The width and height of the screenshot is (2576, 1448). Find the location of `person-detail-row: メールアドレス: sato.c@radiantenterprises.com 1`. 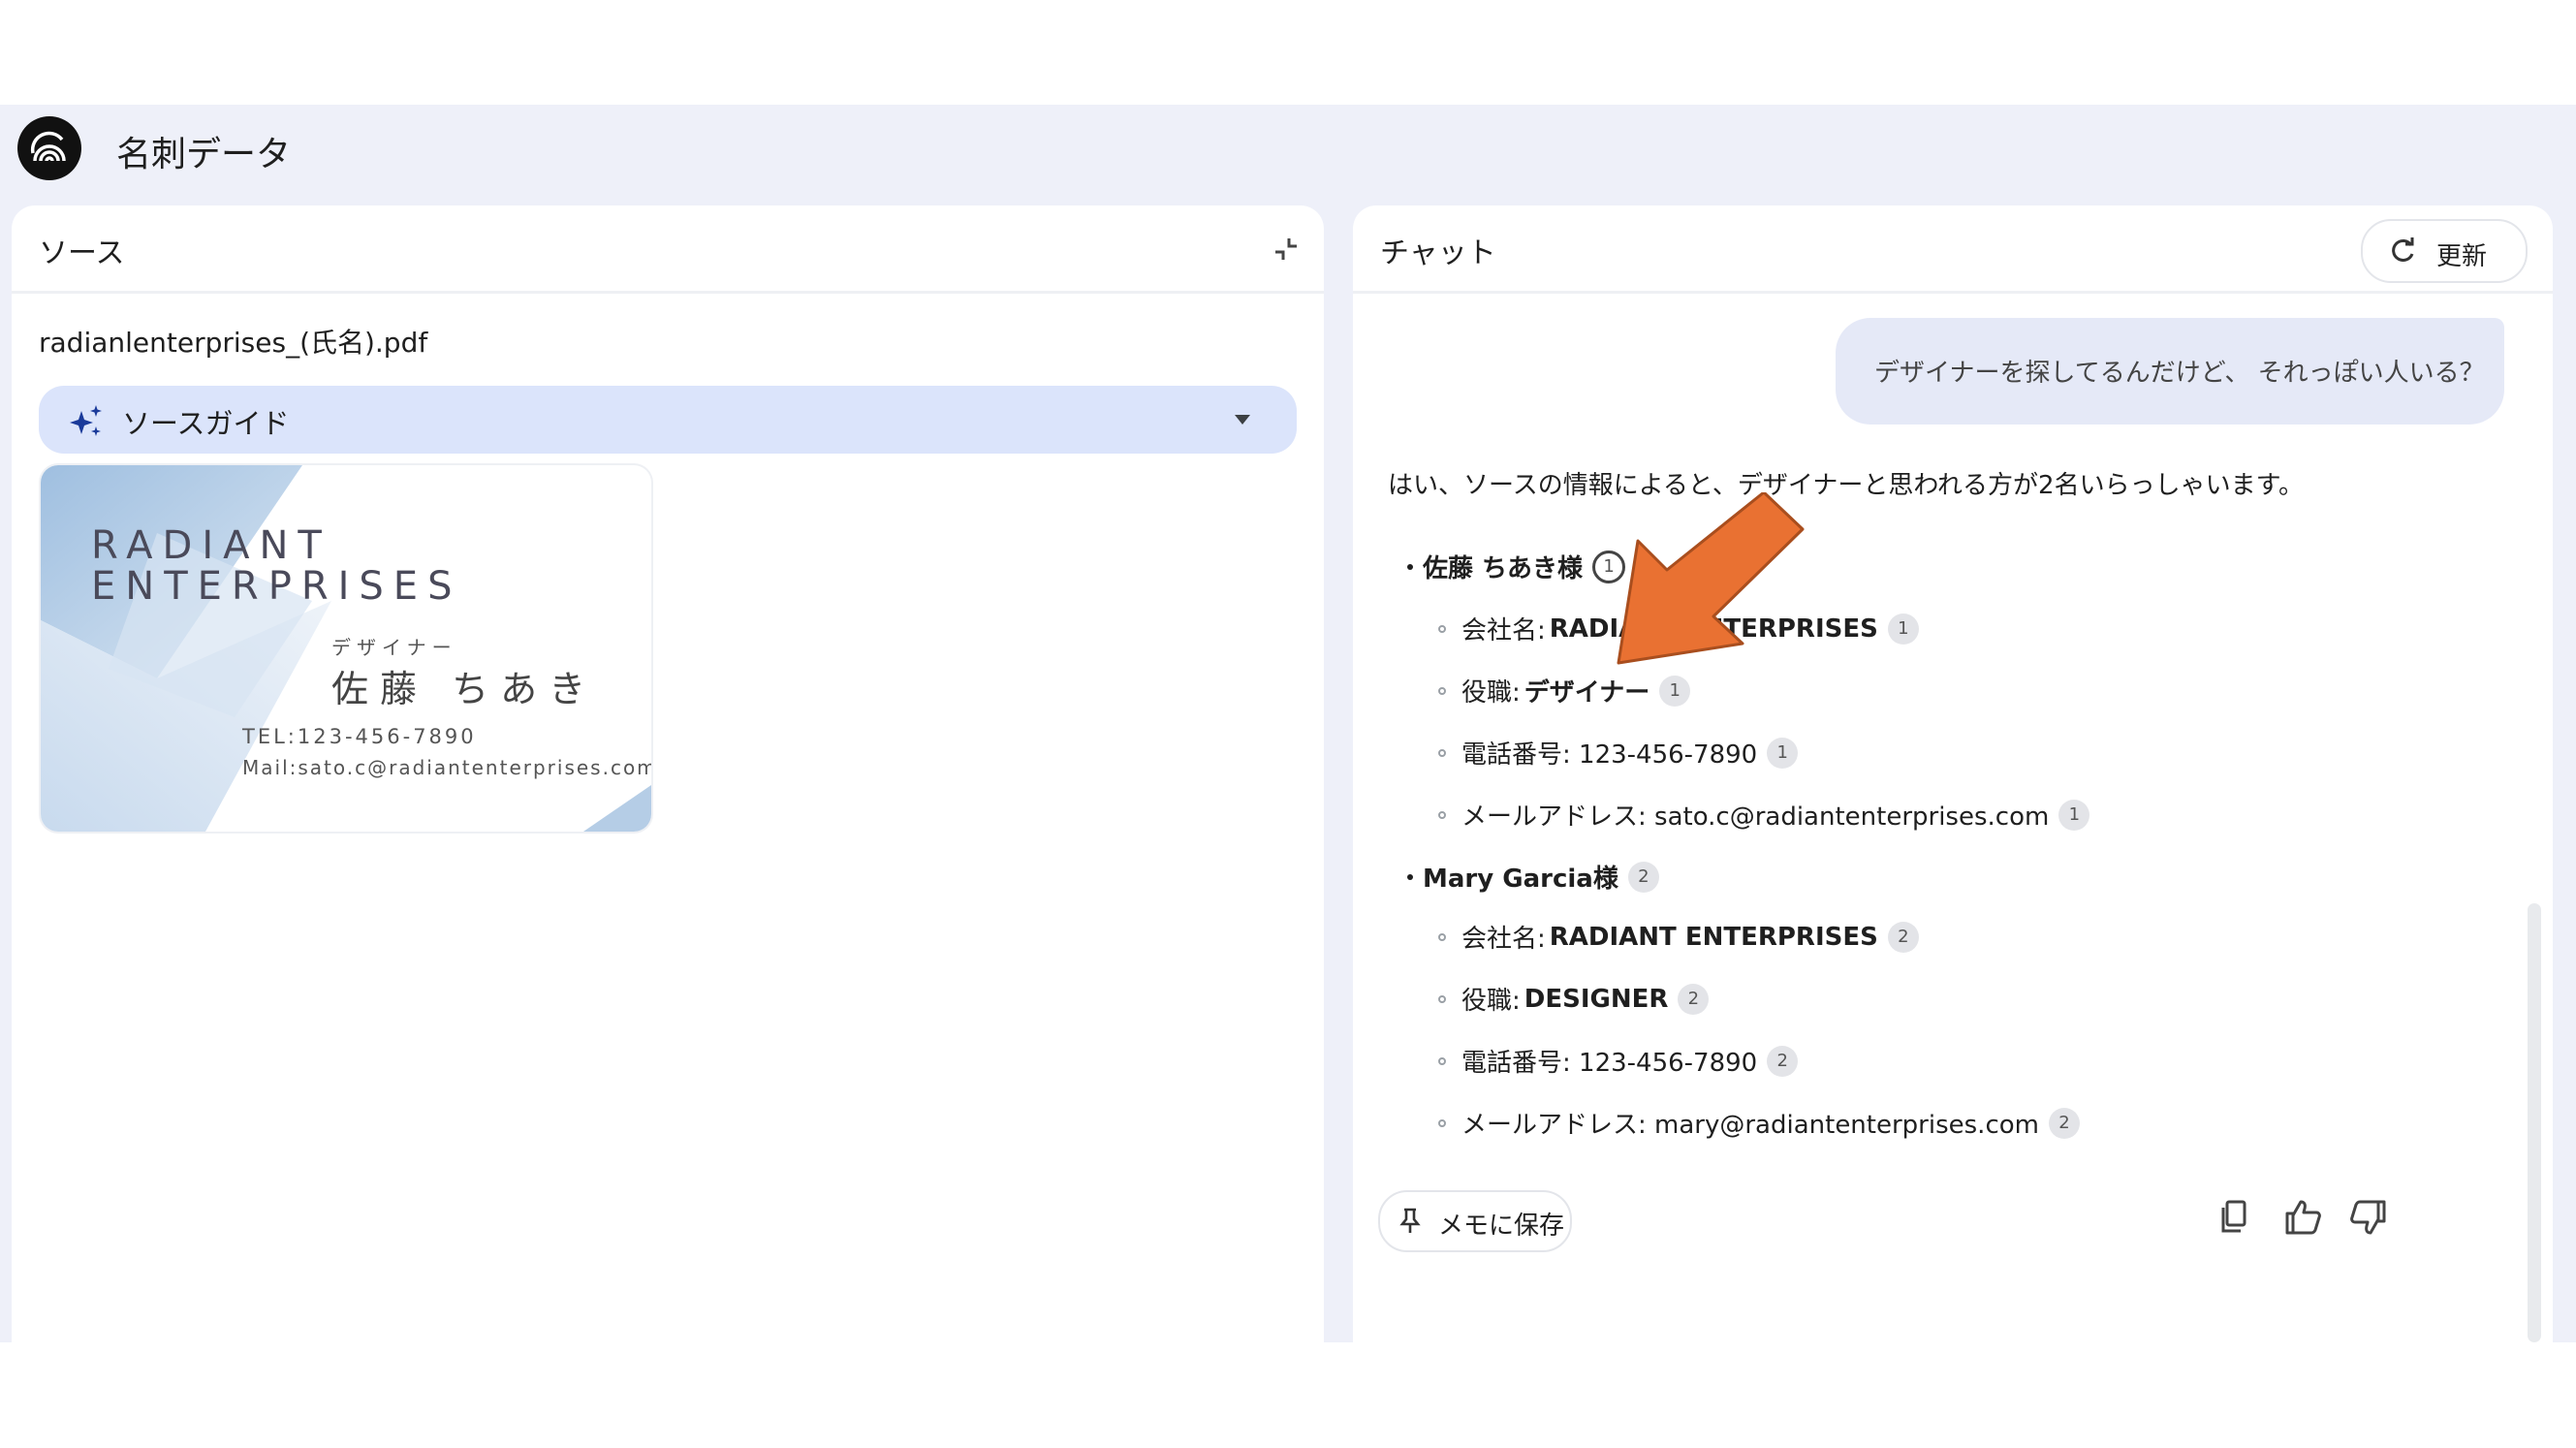

person-detail-row: メールアドレス: sato.c@radiantenterprises.com 1 is located at coordinates (1764, 815).